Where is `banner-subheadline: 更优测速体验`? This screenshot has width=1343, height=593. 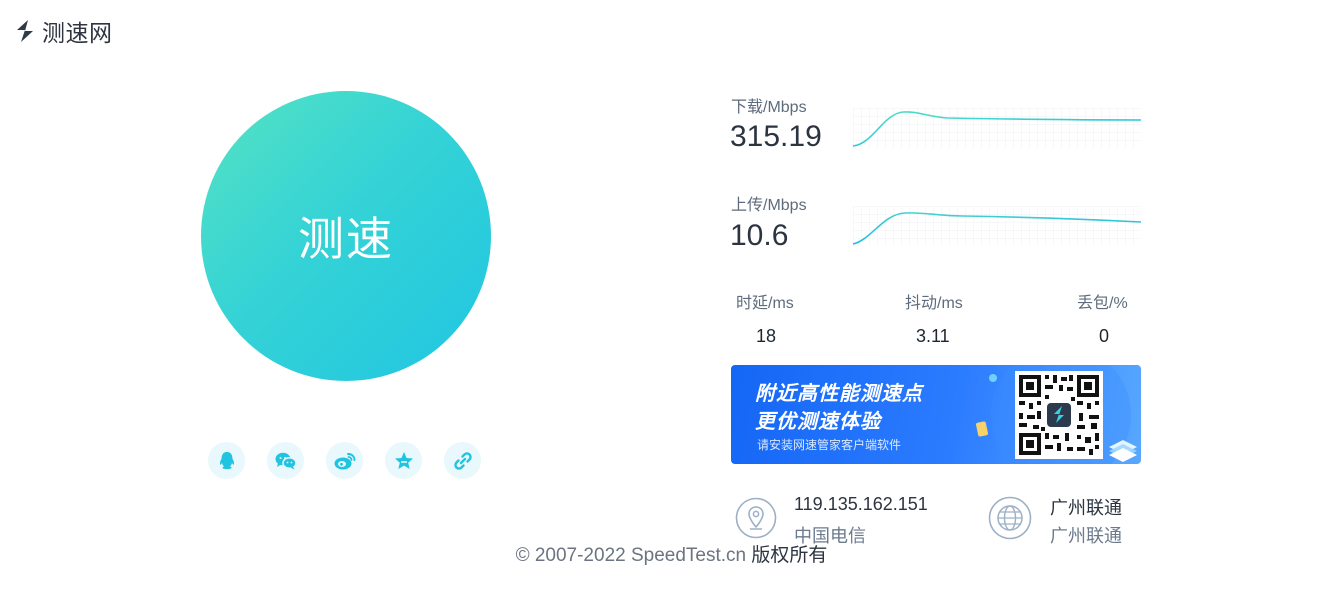
banner-subheadline: 更优测速体验 is located at coordinates (818, 422).